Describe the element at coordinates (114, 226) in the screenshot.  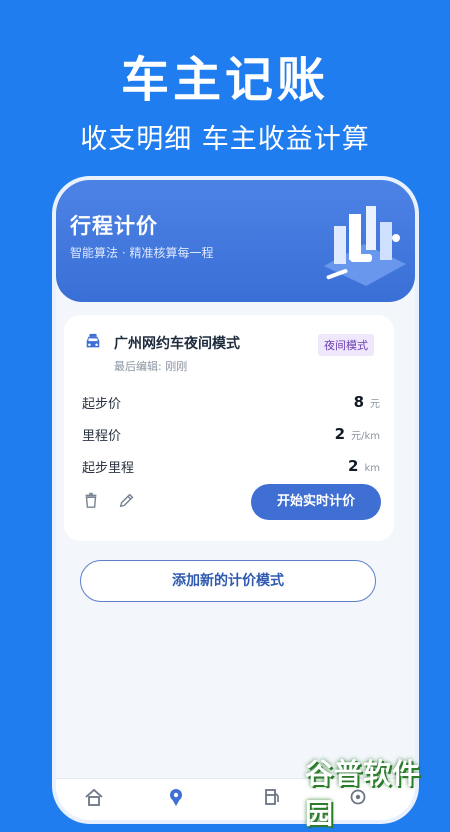
I see `page-title: 行程计价` at that location.